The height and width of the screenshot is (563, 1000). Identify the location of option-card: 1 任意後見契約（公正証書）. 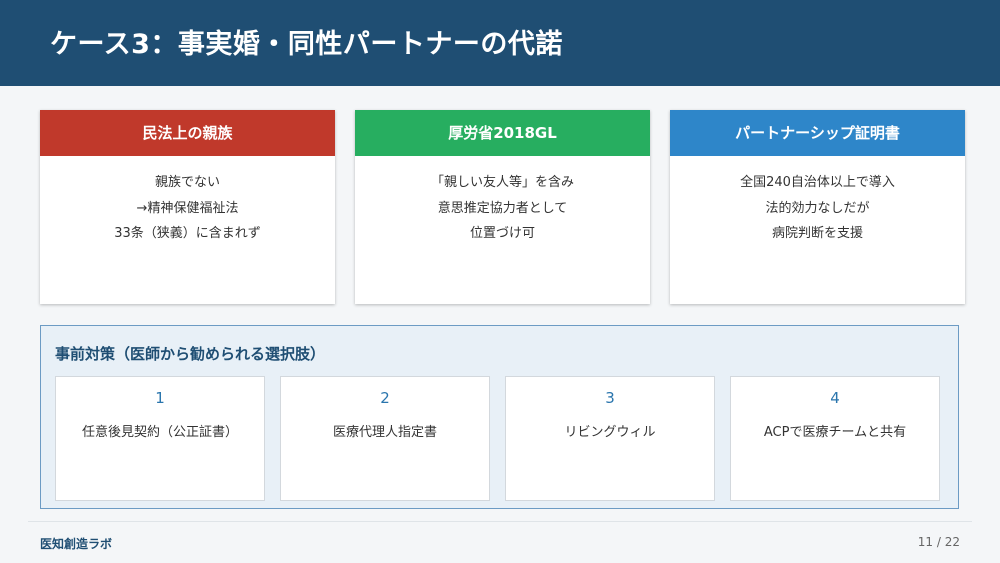
(160, 438).